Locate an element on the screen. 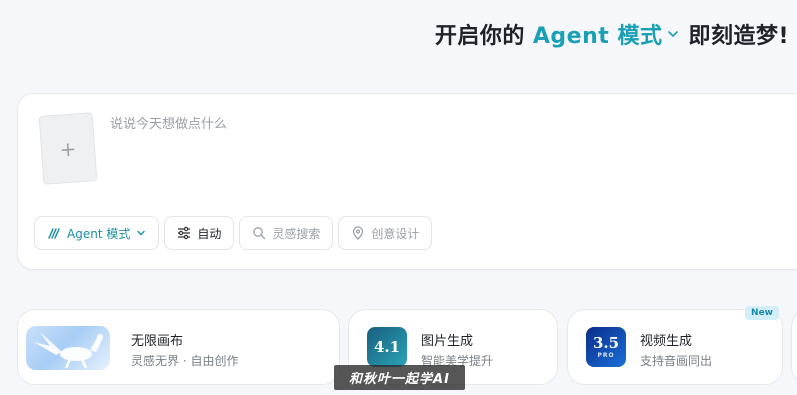 This screenshot has height=395, width=797. prompt-input: 说说今天想做点什么 is located at coordinates (168, 122).